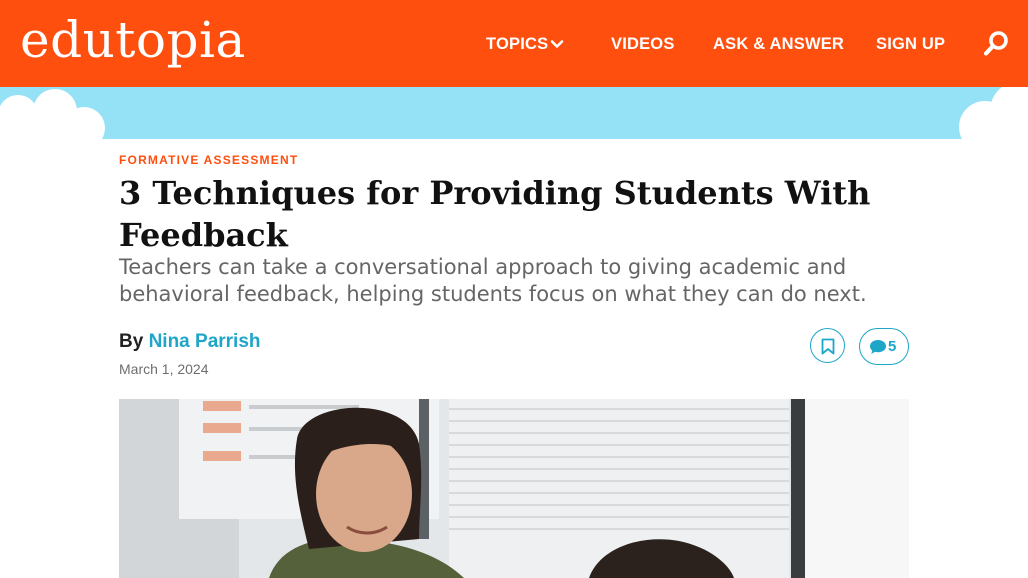 The image size is (1028, 578). Describe the element at coordinates (996, 44) in the screenshot. I see `search-icon` at that location.